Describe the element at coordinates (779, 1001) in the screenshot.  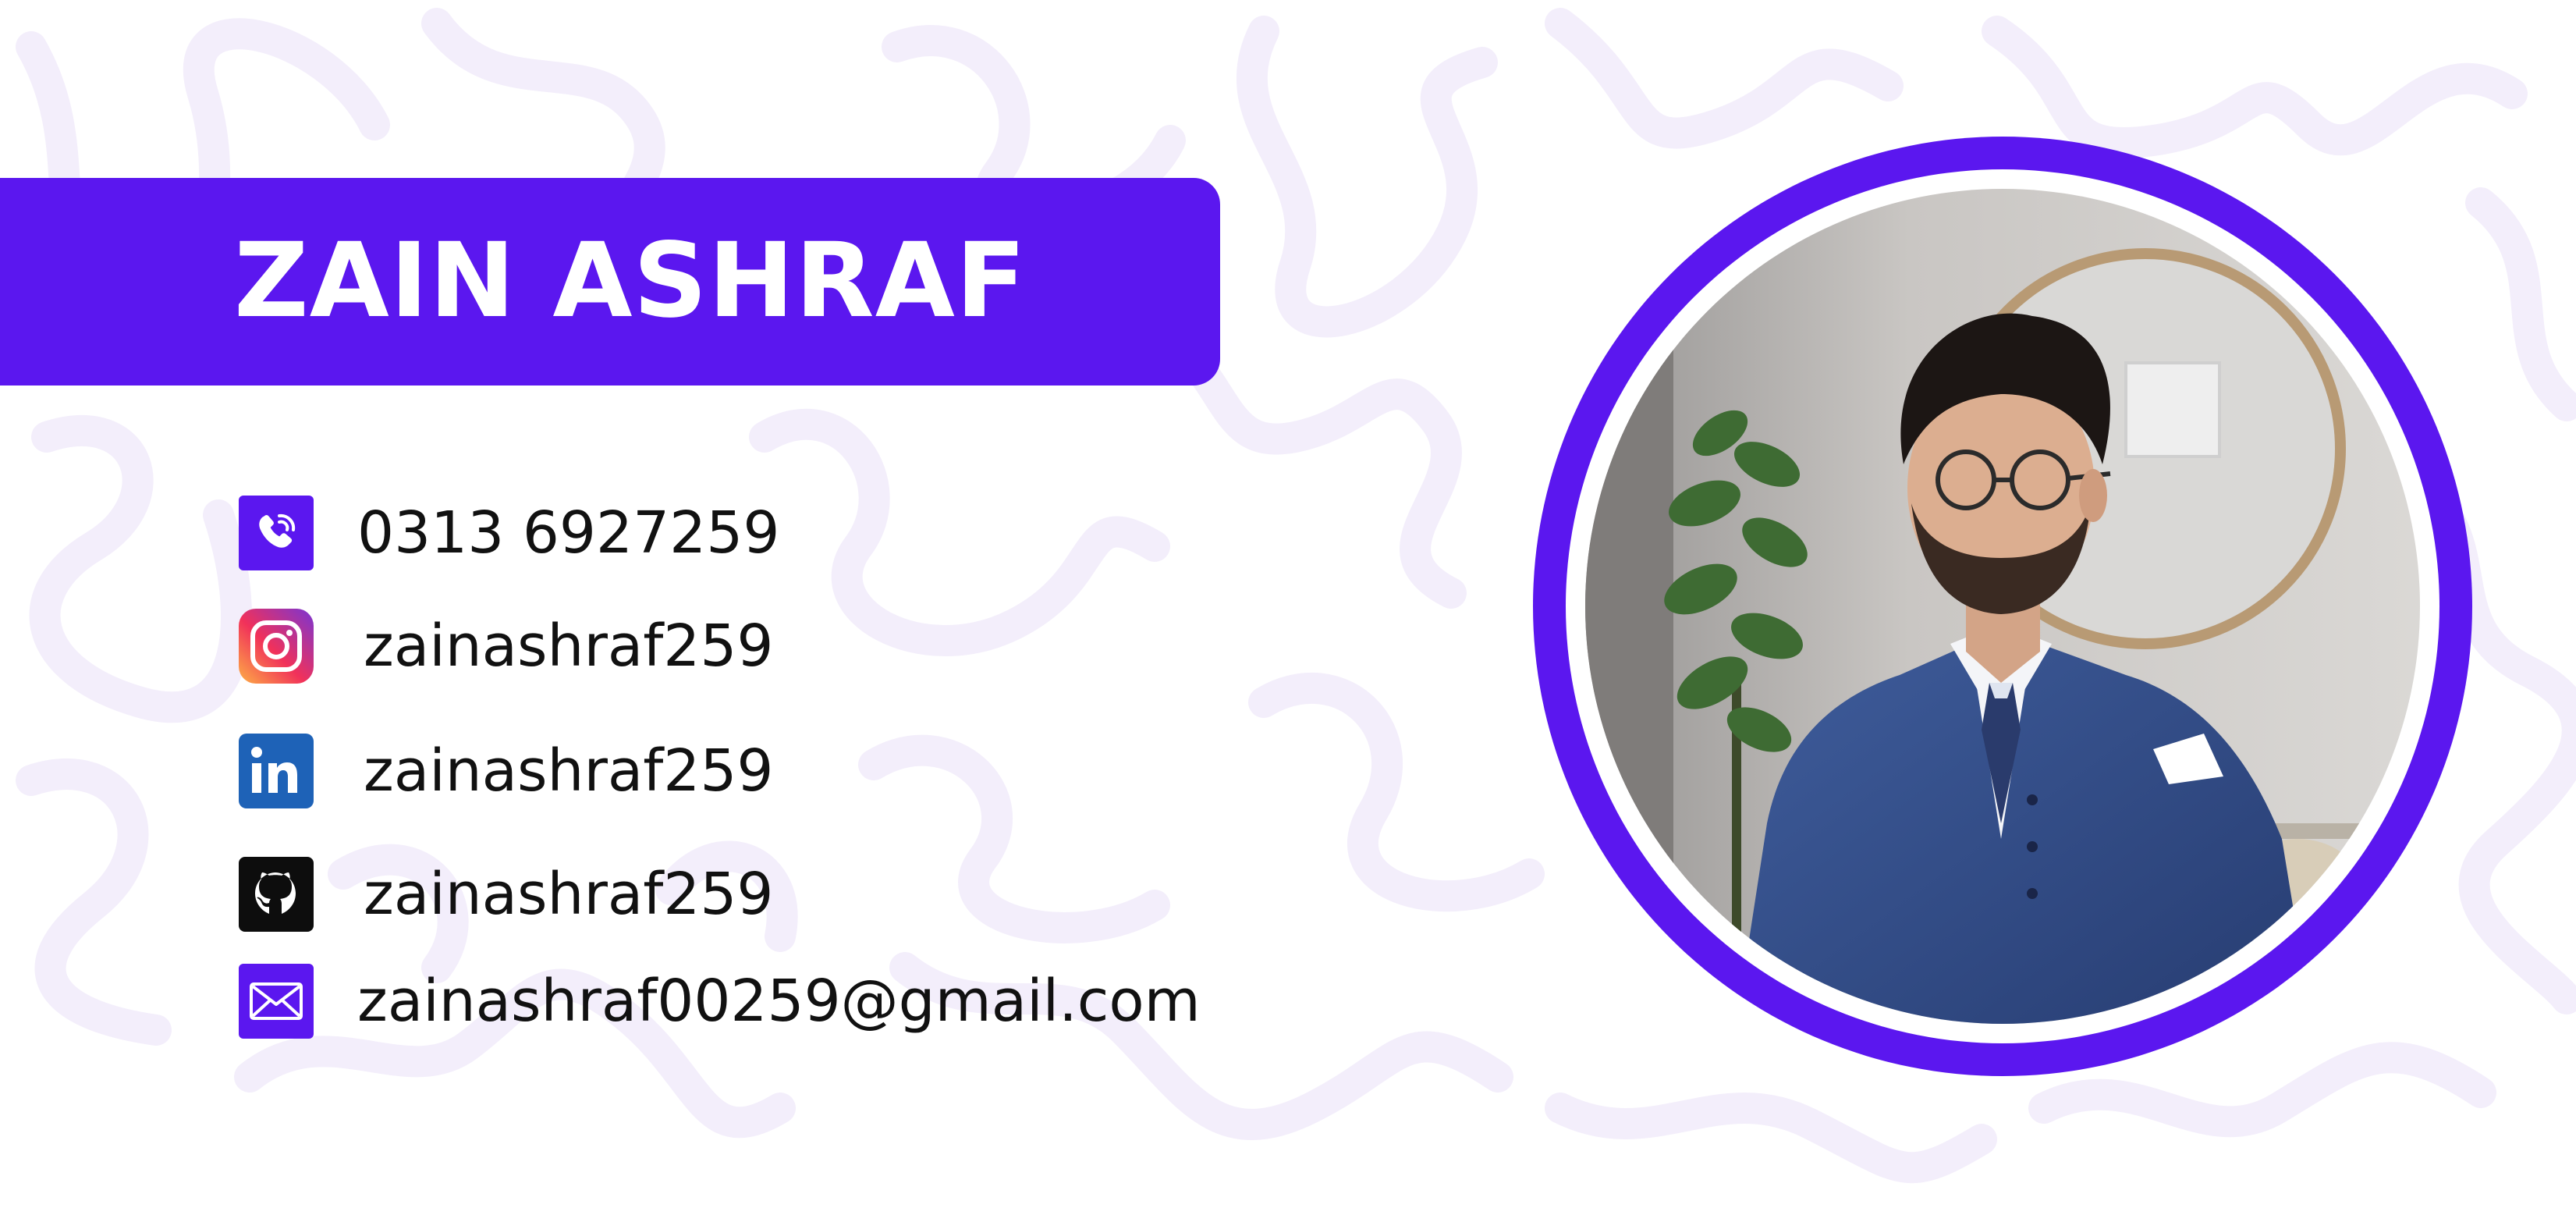
I see `email-address: zainashraf00259@gmail.com` at that location.